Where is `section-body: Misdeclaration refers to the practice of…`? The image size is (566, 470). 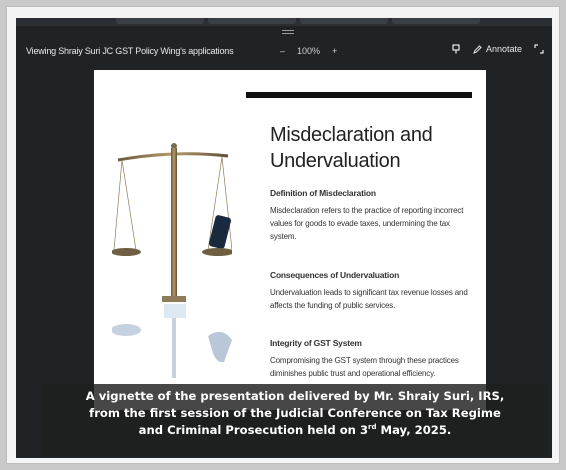
section-body: Misdeclaration refers to the practice of… is located at coordinates (367, 223).